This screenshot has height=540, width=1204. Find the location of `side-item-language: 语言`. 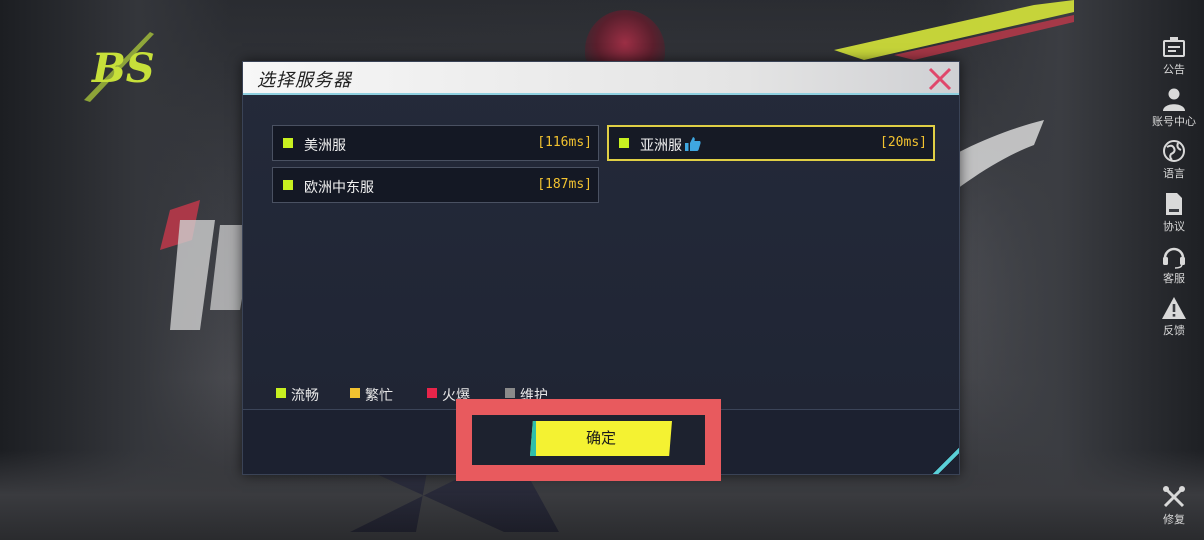

side-item-language: 语言 is located at coordinates (1174, 159).